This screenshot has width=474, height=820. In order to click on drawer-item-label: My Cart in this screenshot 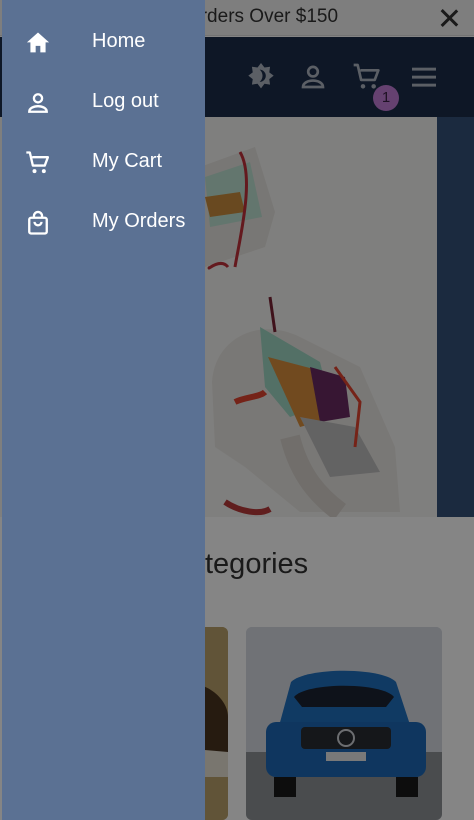, I will do `click(127, 161)`.